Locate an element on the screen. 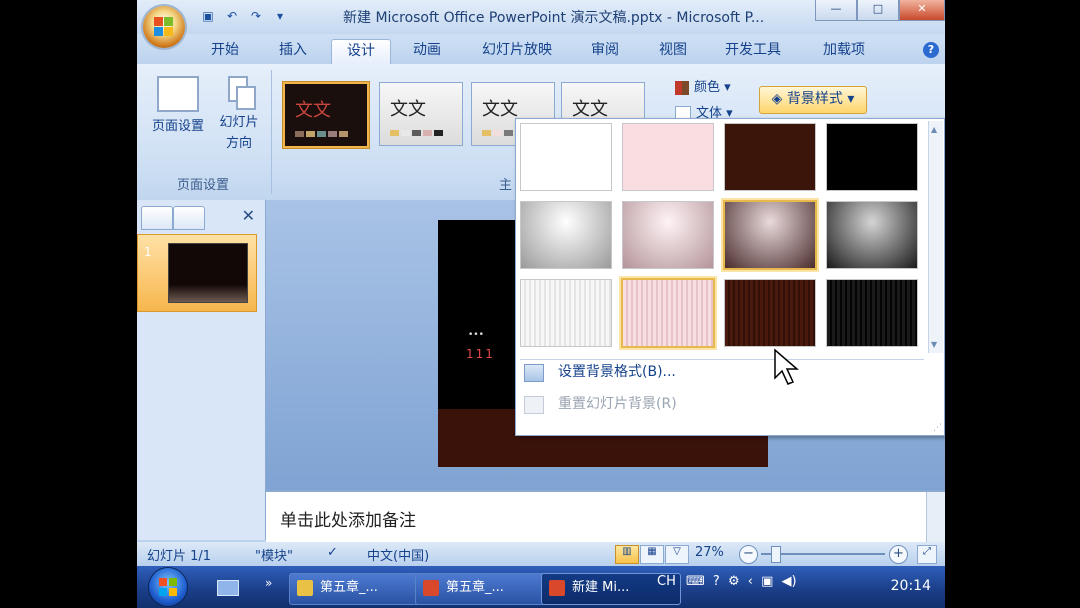  notes-scrollbar is located at coordinates (935, 518).